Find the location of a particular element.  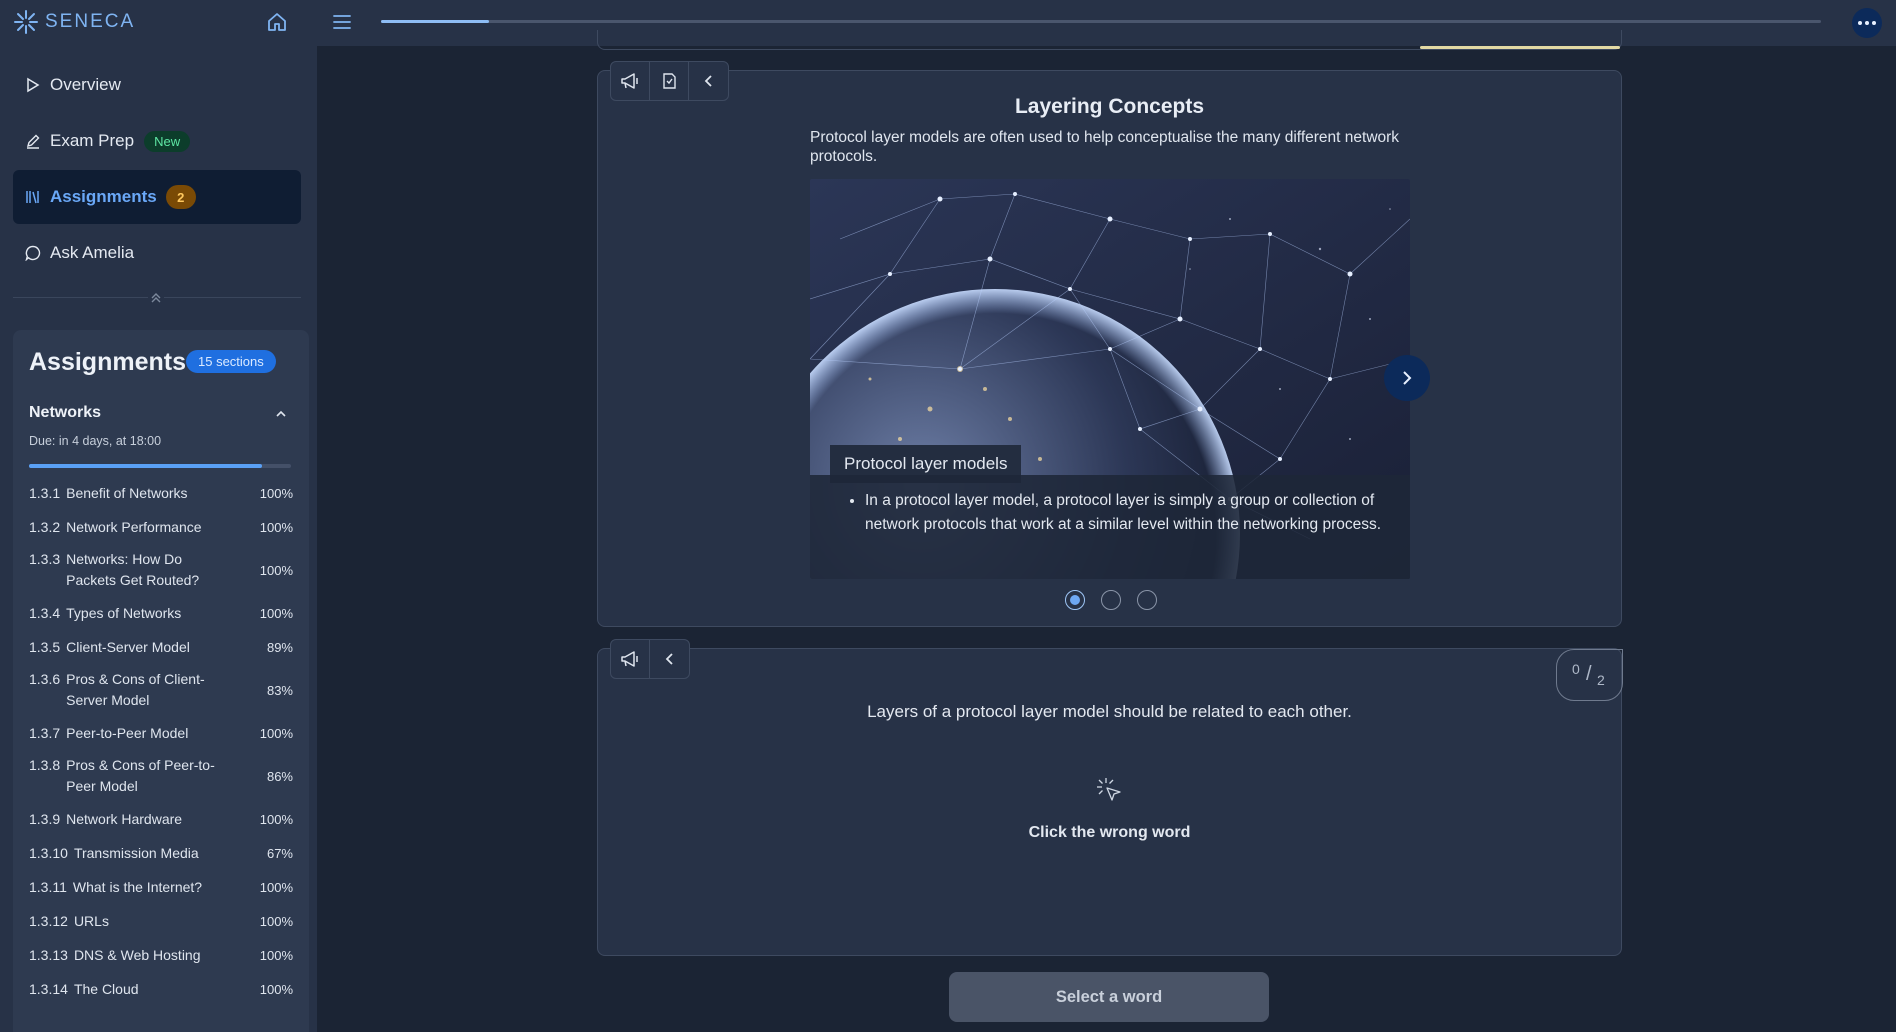

section-row: 1.3.1 Benefit of Networks 100% is located at coordinates (161, 493).